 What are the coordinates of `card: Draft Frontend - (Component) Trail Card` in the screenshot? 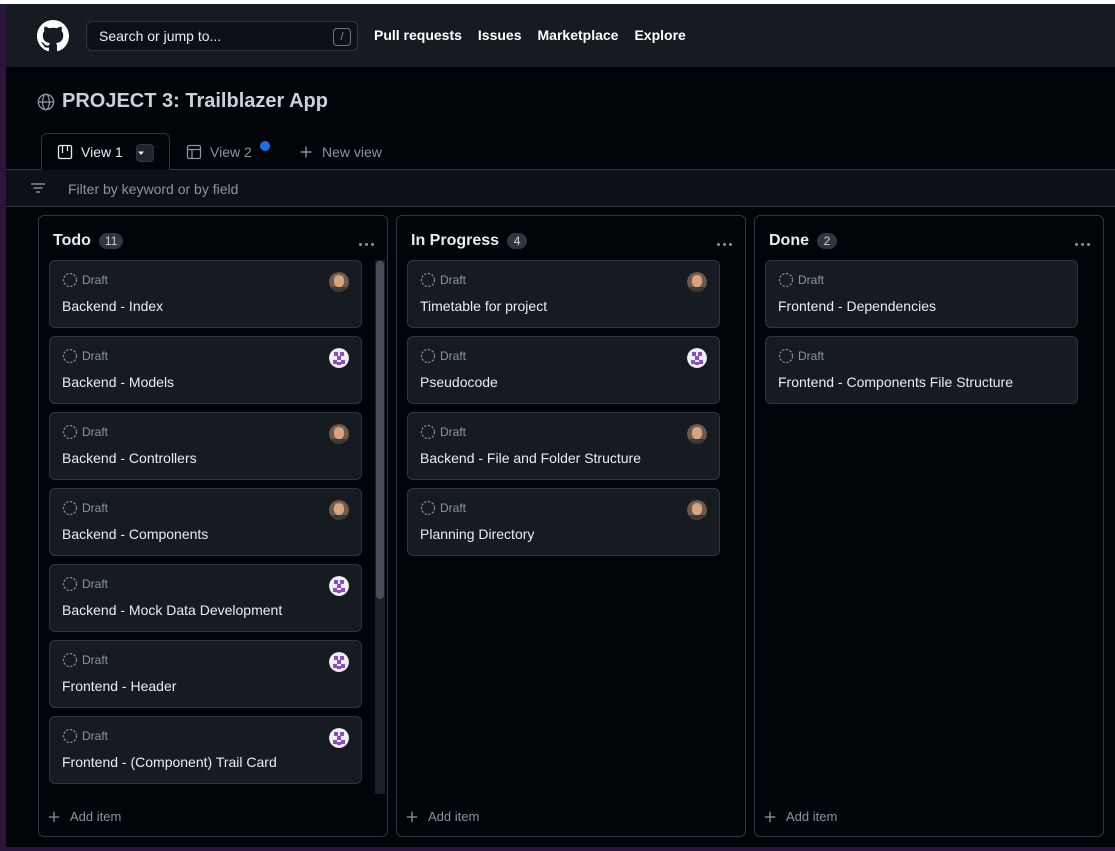 It's located at (205, 750).